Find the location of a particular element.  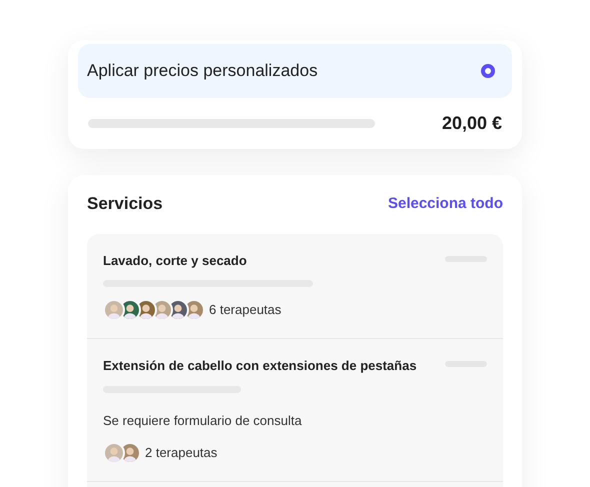

custom-price-option: Aplicar precios personalizados is located at coordinates (295, 71).